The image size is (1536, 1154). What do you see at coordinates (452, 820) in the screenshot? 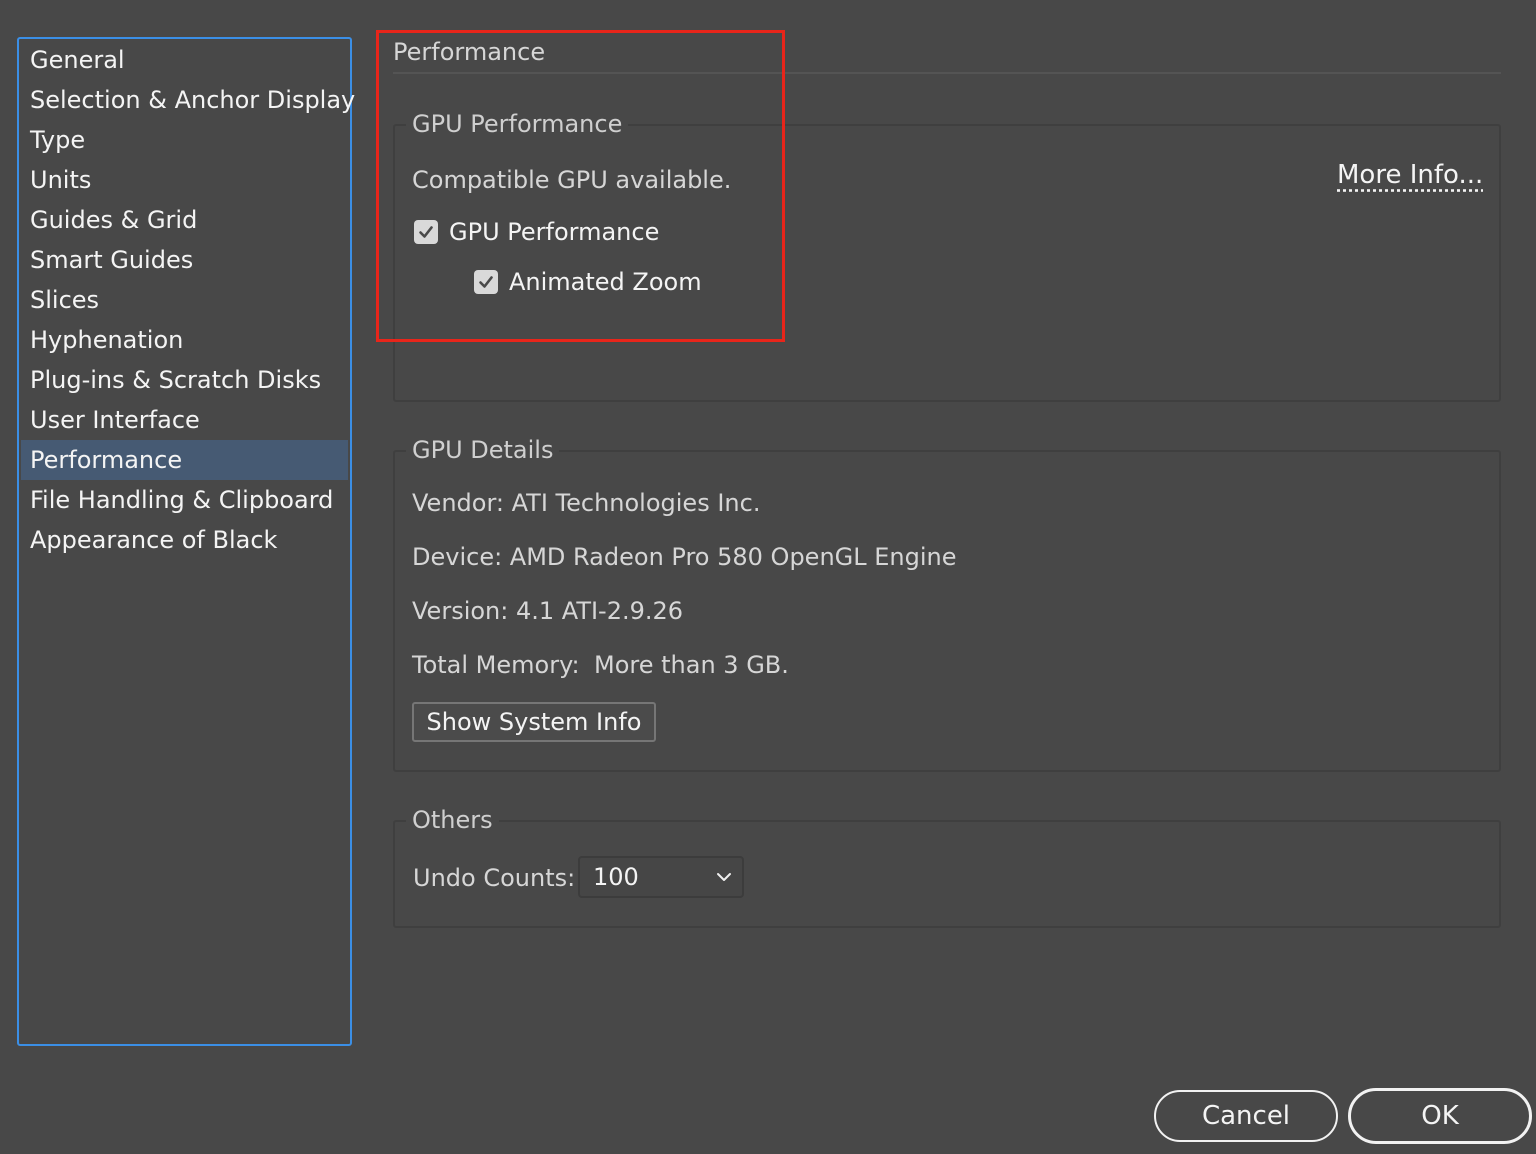
I see `others-legend: Others` at bounding box center [452, 820].